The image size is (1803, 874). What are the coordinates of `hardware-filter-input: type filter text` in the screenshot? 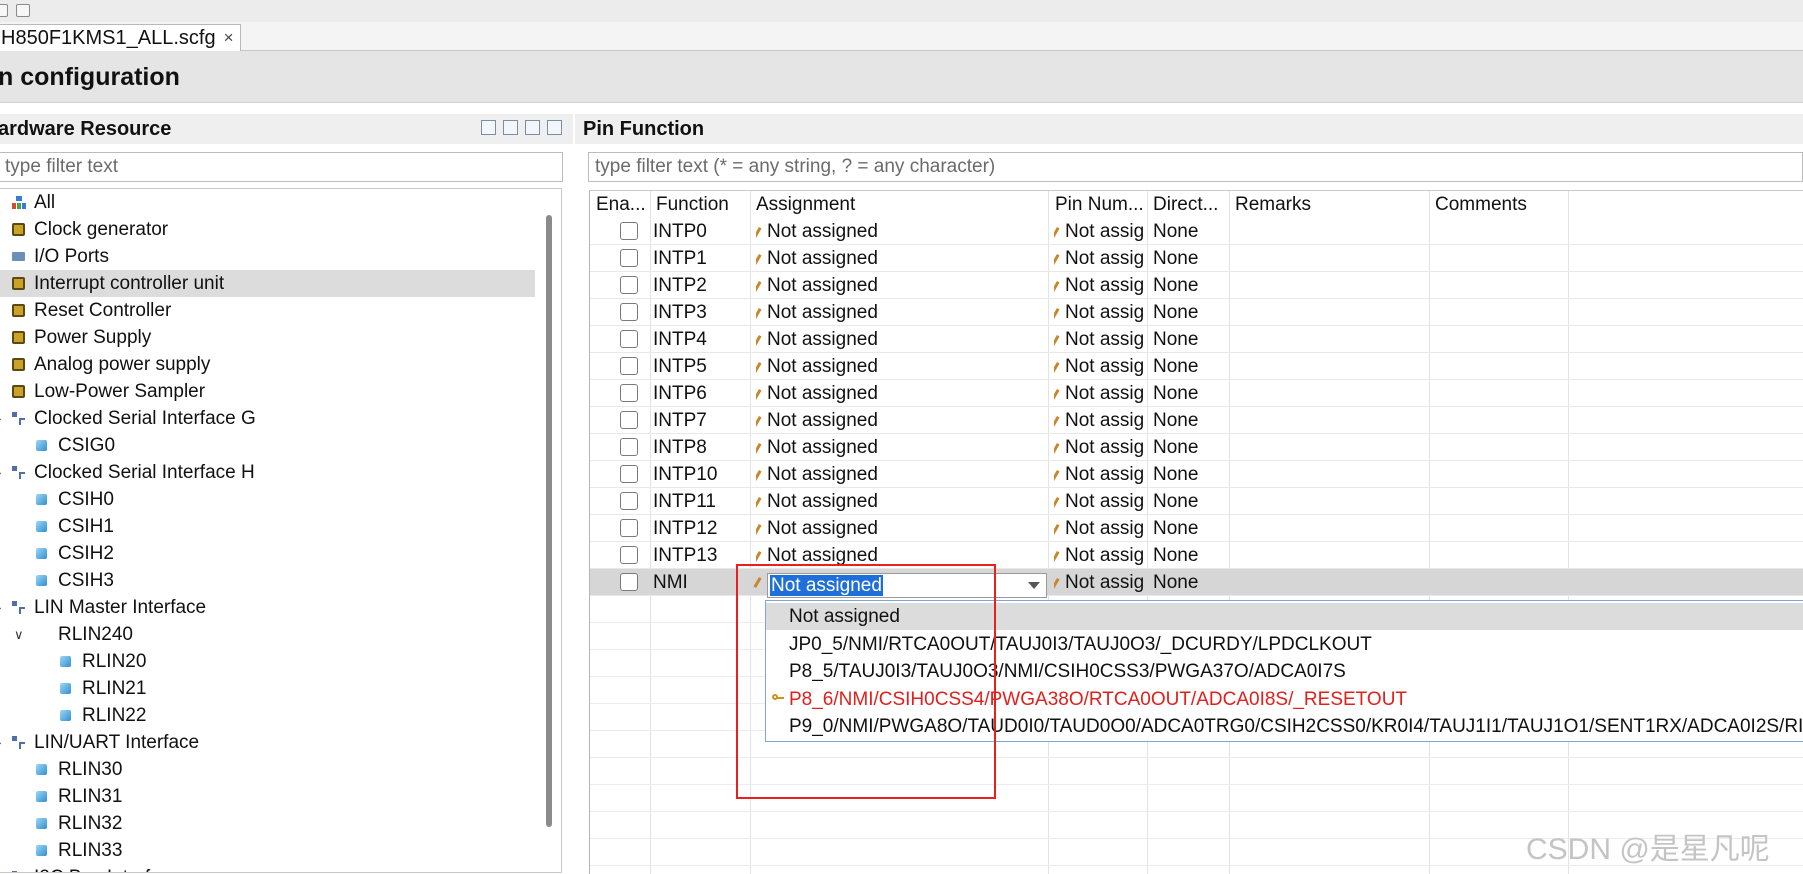 It's located at (281, 167).